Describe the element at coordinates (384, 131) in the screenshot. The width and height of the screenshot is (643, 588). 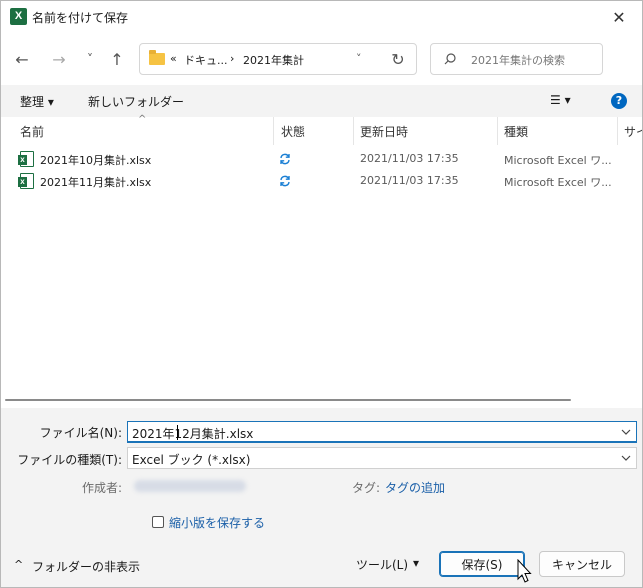
I see `column-modified: 更新日時` at that location.